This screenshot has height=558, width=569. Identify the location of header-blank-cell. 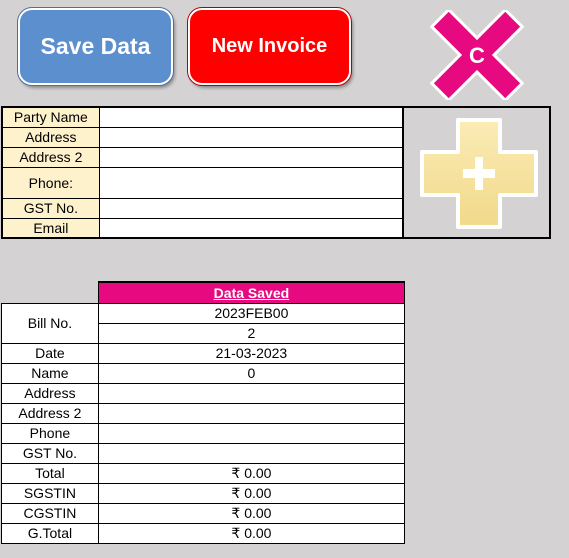
(50, 292).